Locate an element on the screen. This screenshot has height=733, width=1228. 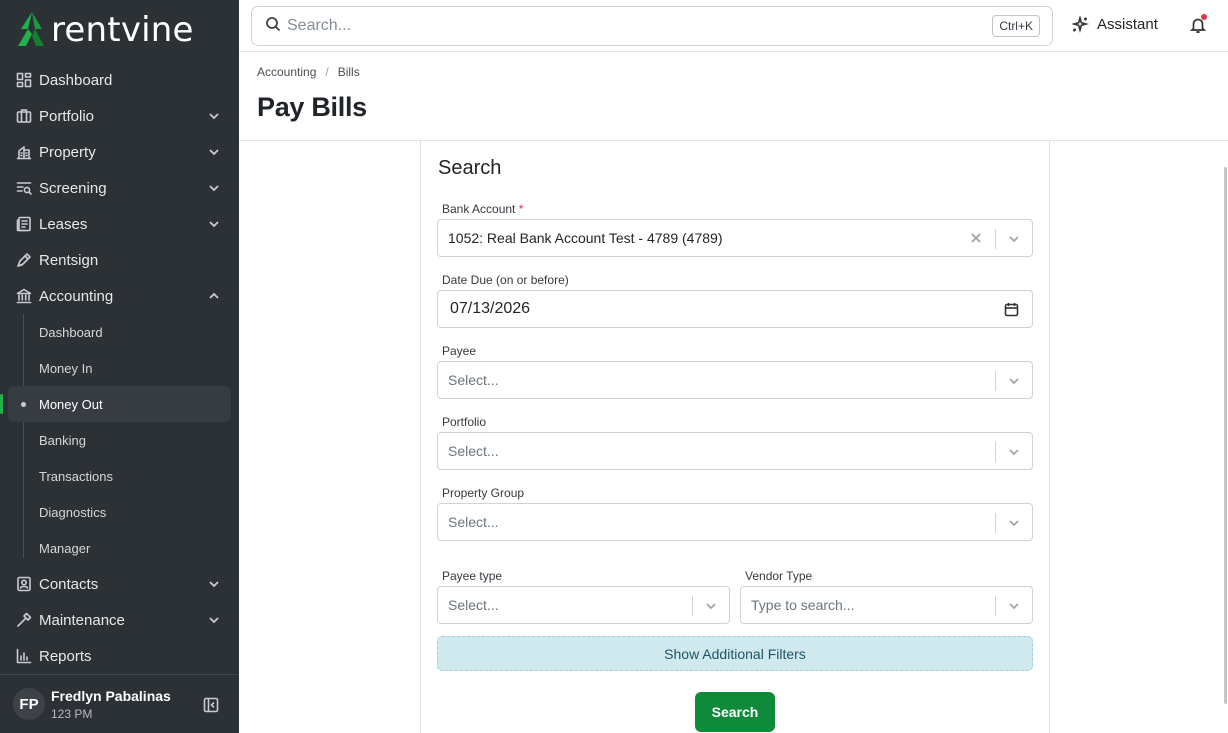
sparkle-icon is located at coordinates (1080, 24).